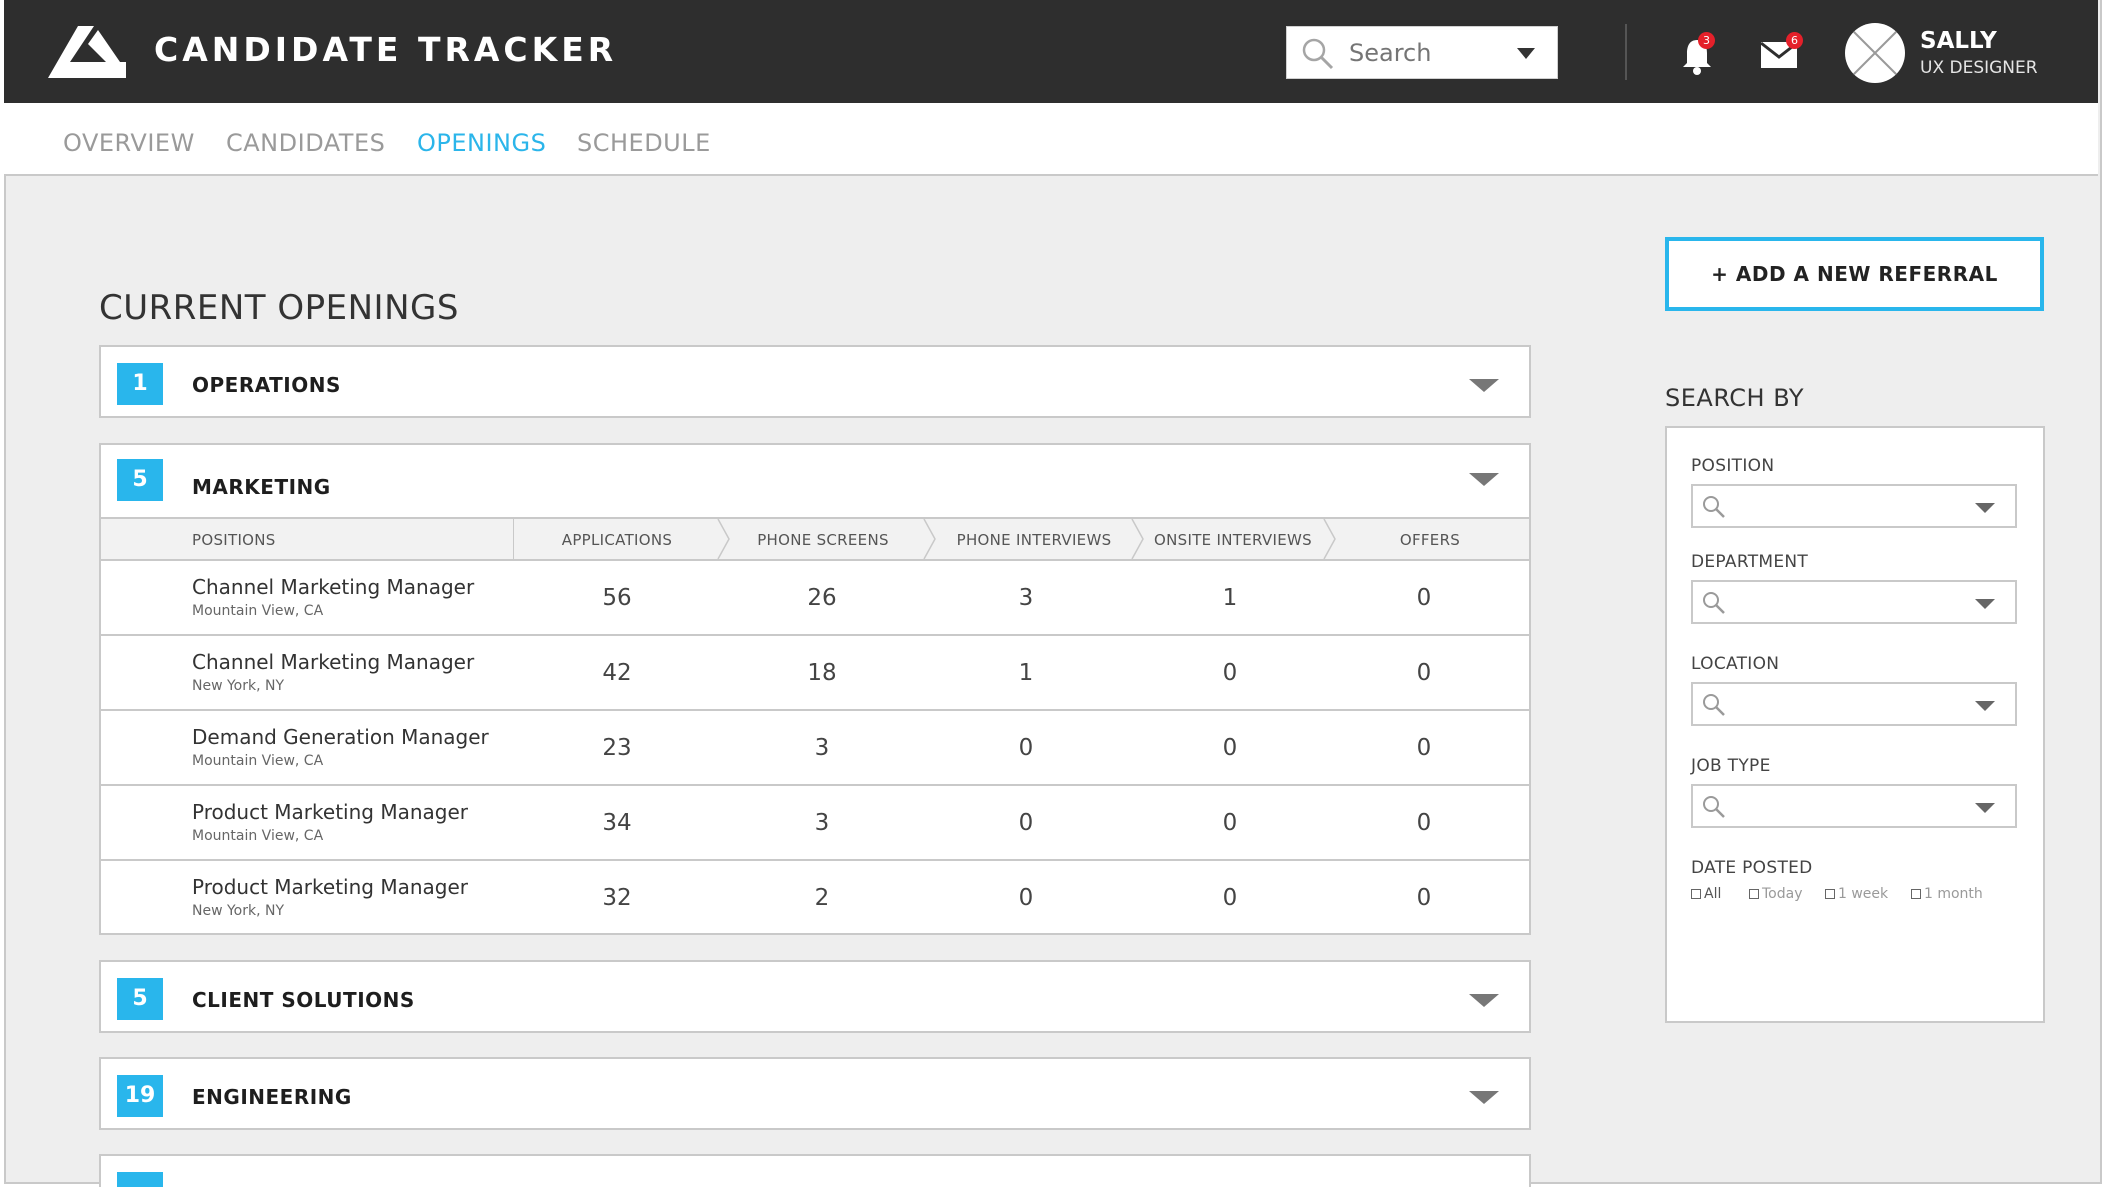 Image resolution: width=2106 pixels, height=1187 pixels. What do you see at coordinates (140, 1096) in the screenshot?
I see `department-count-badge: 19` at bounding box center [140, 1096].